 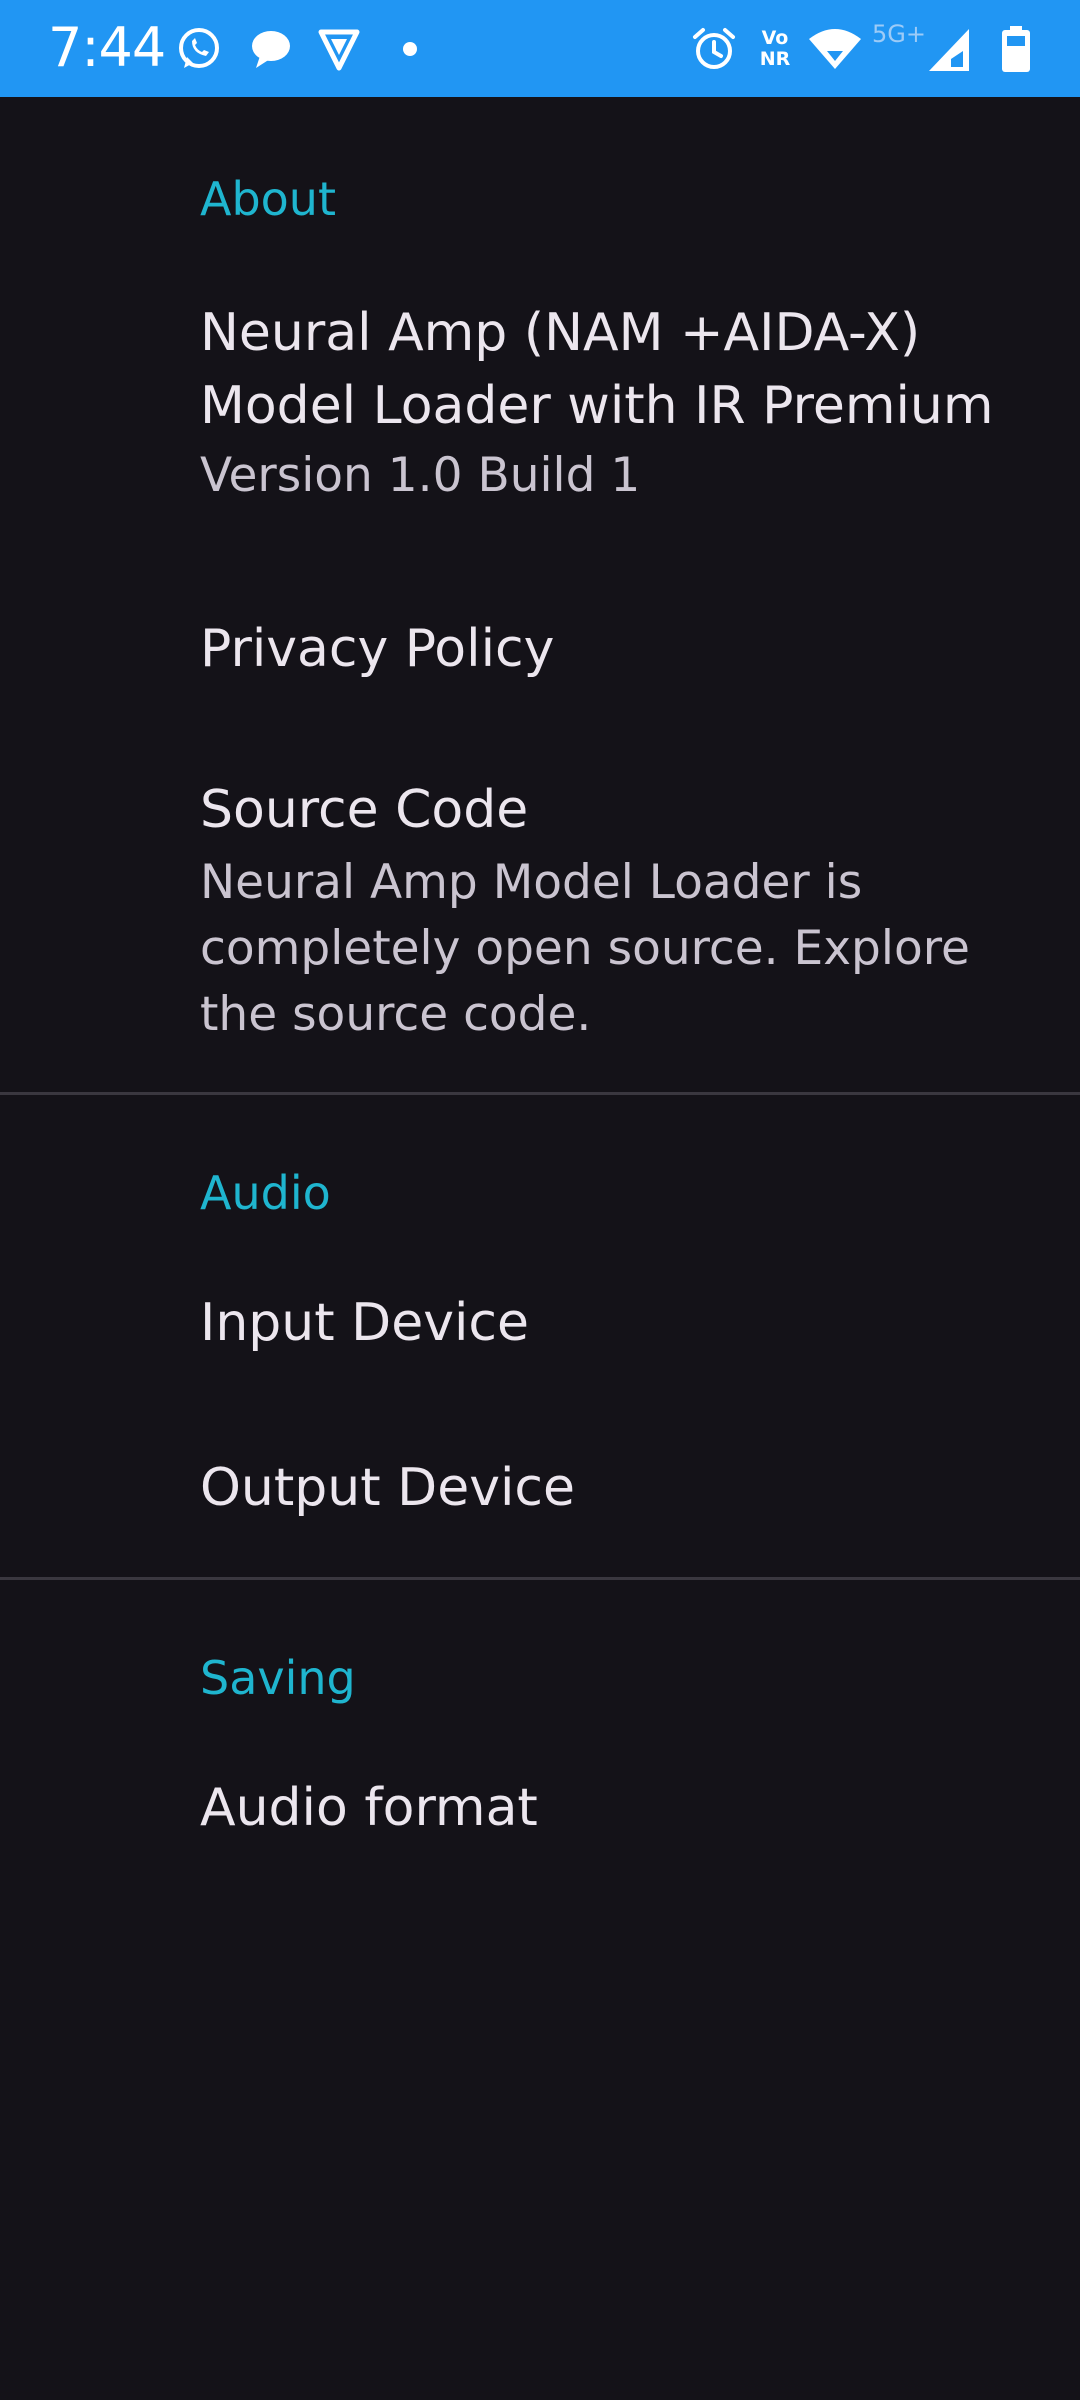 I want to click on pref-output-device: Output Device, so click(x=540, y=1507).